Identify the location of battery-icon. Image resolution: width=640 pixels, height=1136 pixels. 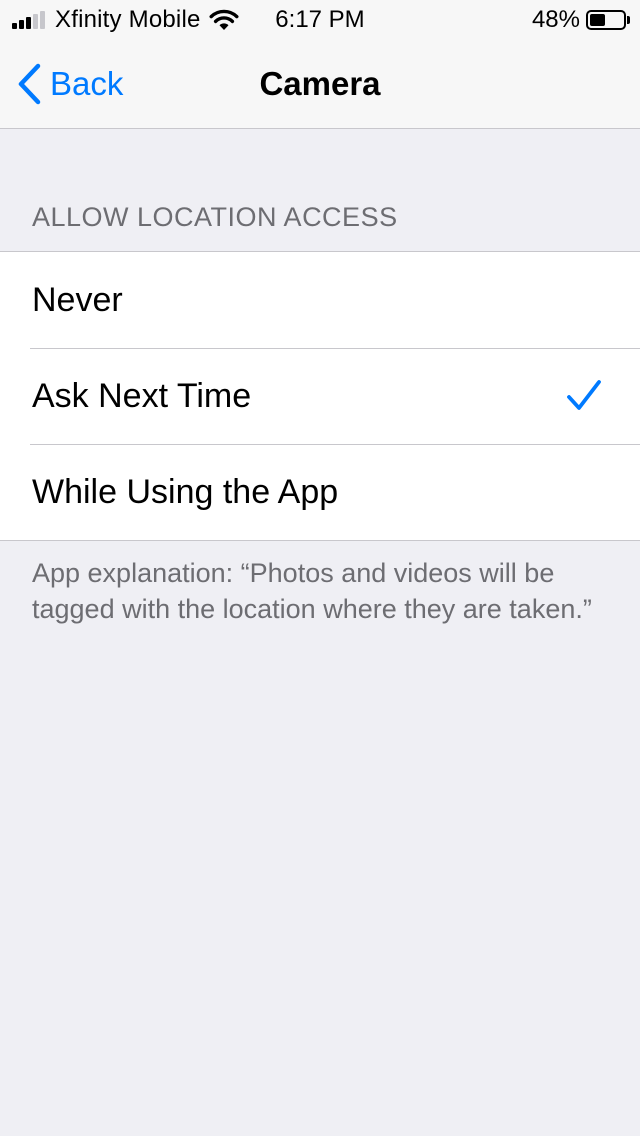
(606, 20).